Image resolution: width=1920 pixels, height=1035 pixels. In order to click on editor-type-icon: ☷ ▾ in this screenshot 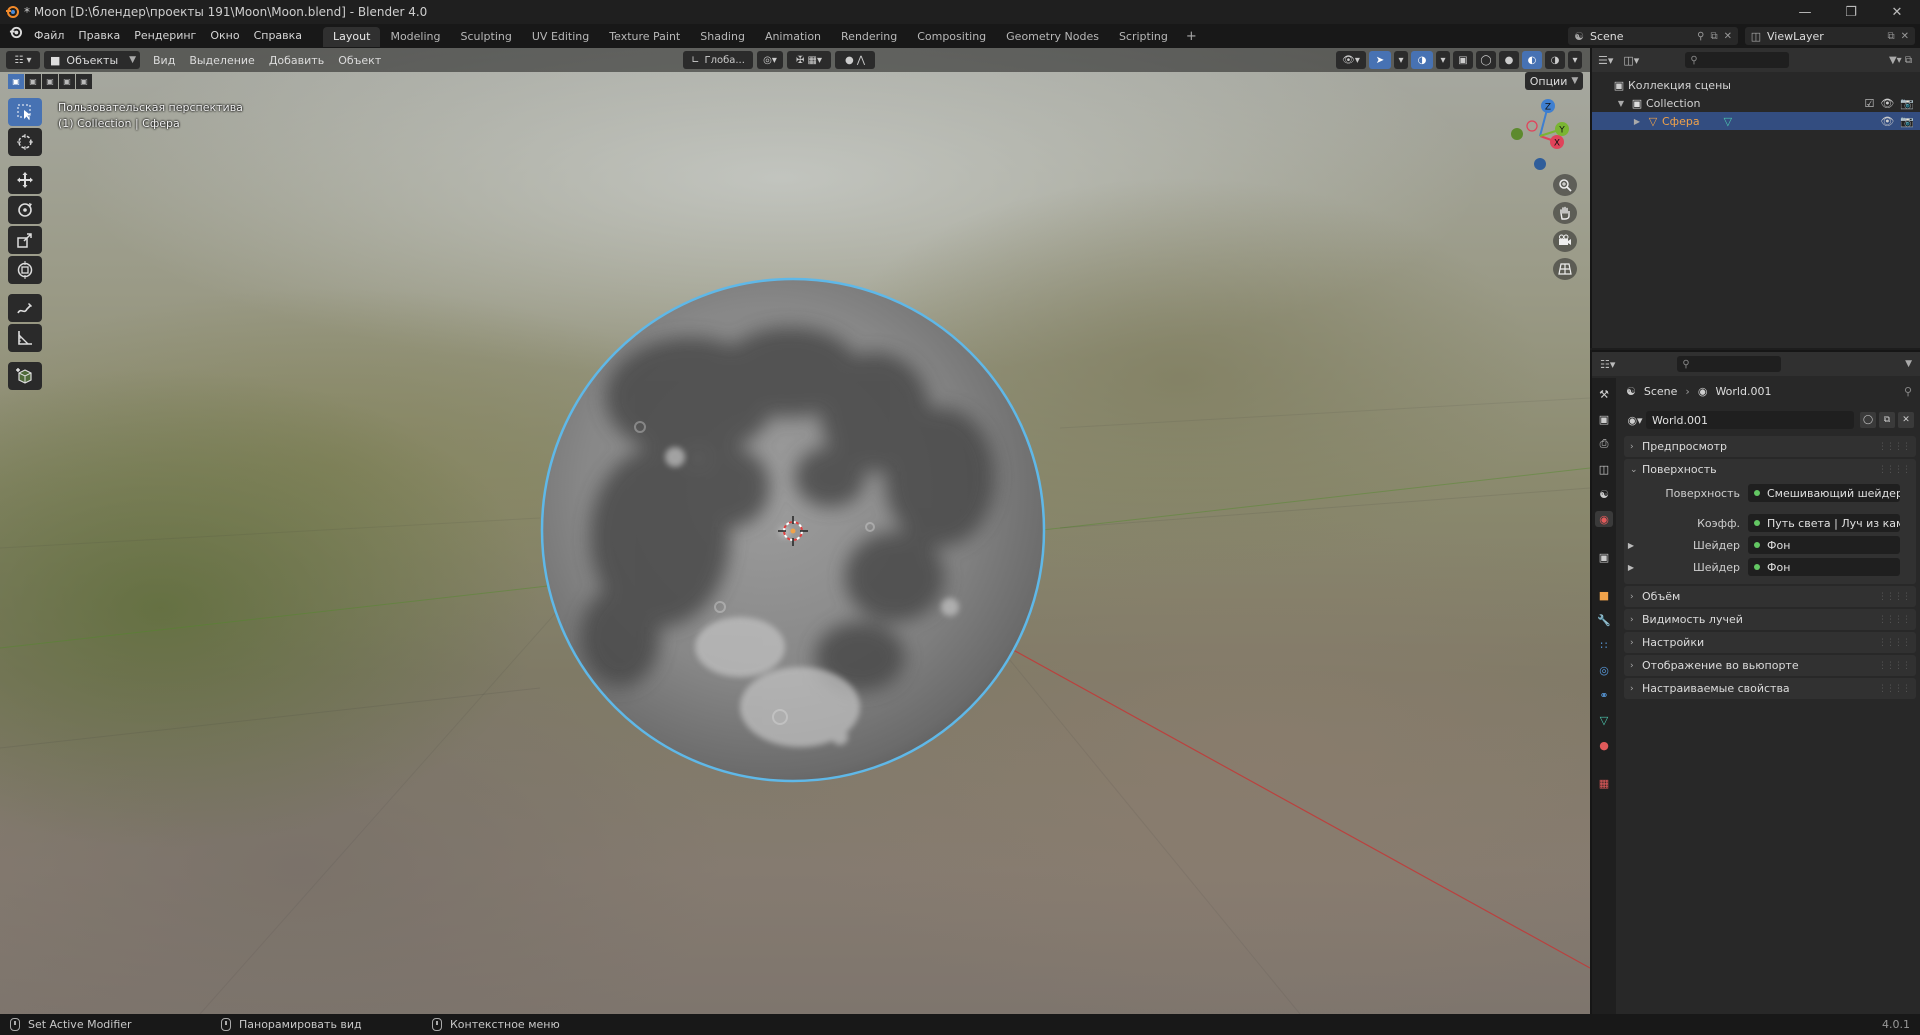, I will do `click(23, 60)`.